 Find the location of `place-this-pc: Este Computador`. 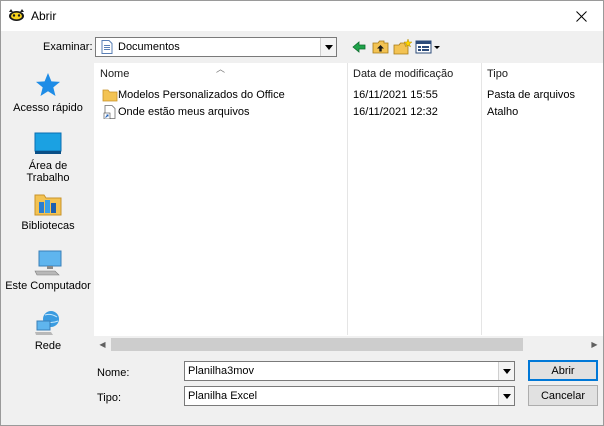

place-this-pc: Este Computador is located at coordinates (48, 270).